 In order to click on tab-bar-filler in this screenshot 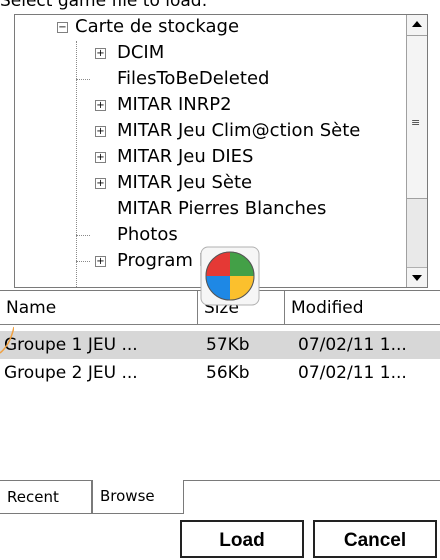, I will do `click(312, 497)`.